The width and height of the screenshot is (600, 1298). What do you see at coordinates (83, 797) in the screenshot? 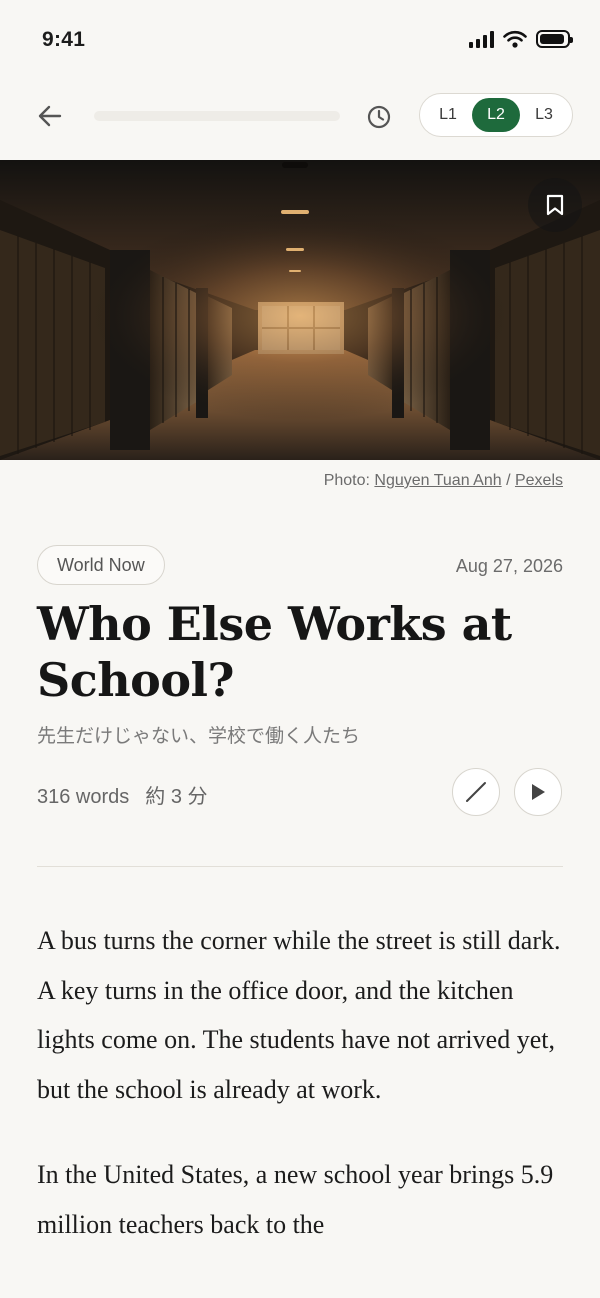
I see `word-count: 316 words` at bounding box center [83, 797].